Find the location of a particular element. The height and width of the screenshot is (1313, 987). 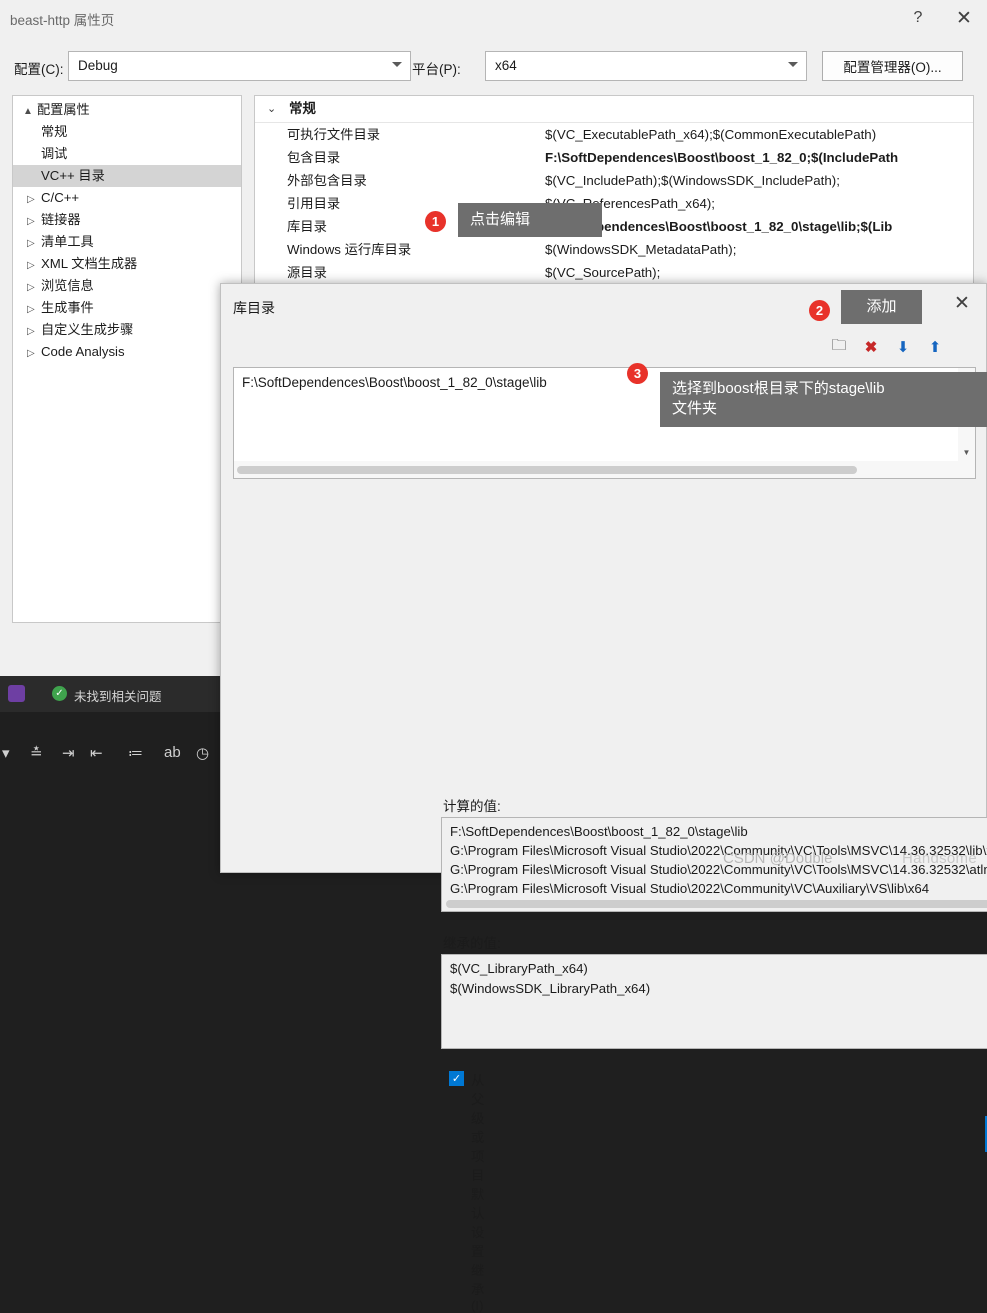

close-button: ✕ is located at coordinates (964, 18).